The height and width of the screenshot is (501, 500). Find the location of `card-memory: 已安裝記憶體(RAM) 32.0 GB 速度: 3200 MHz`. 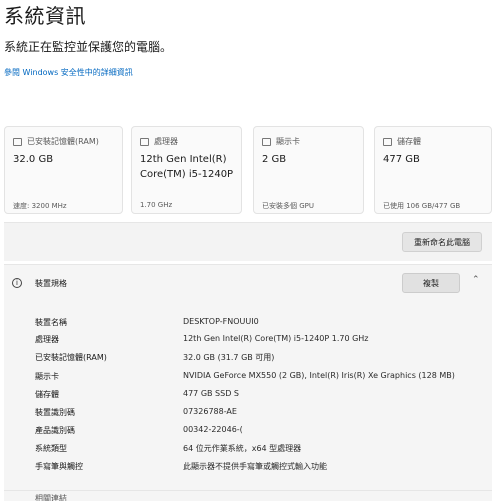

card-memory: 已安裝記憶體(RAM) 32.0 GB 速度: 3200 MHz is located at coordinates (63, 170).